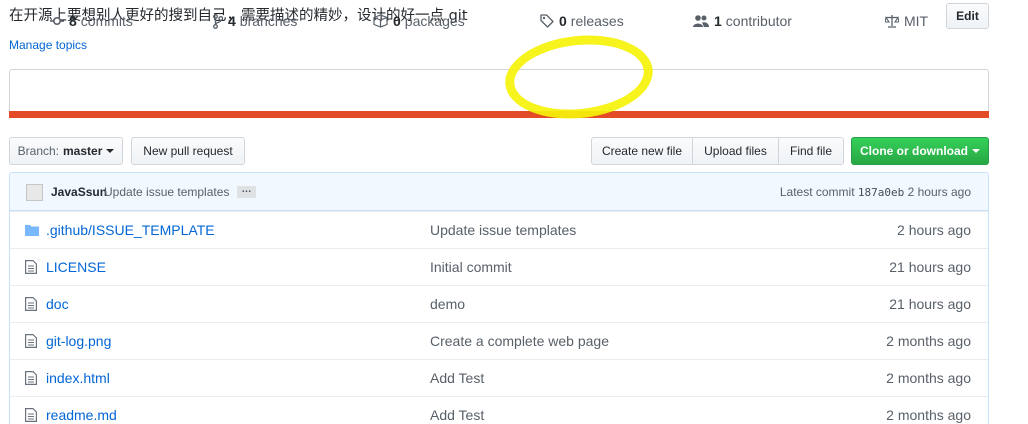 Image resolution: width=1028 pixels, height=424 pixels. Describe the element at coordinates (916, 21) in the screenshot. I see `license-label: MIT` at that location.